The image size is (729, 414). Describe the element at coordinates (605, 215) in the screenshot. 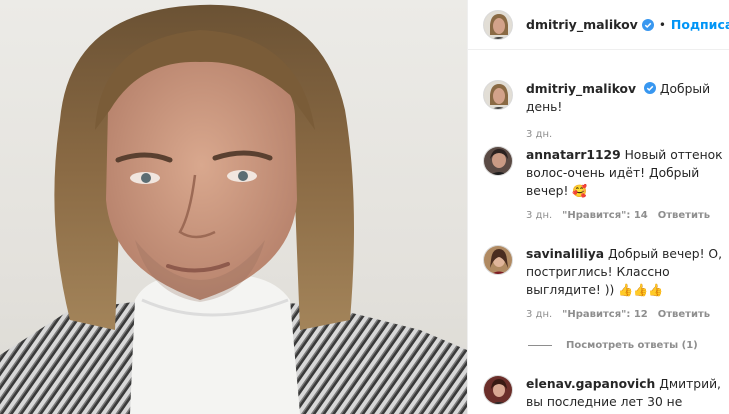

I see `comment-likes: "Нравится": 14` at that location.